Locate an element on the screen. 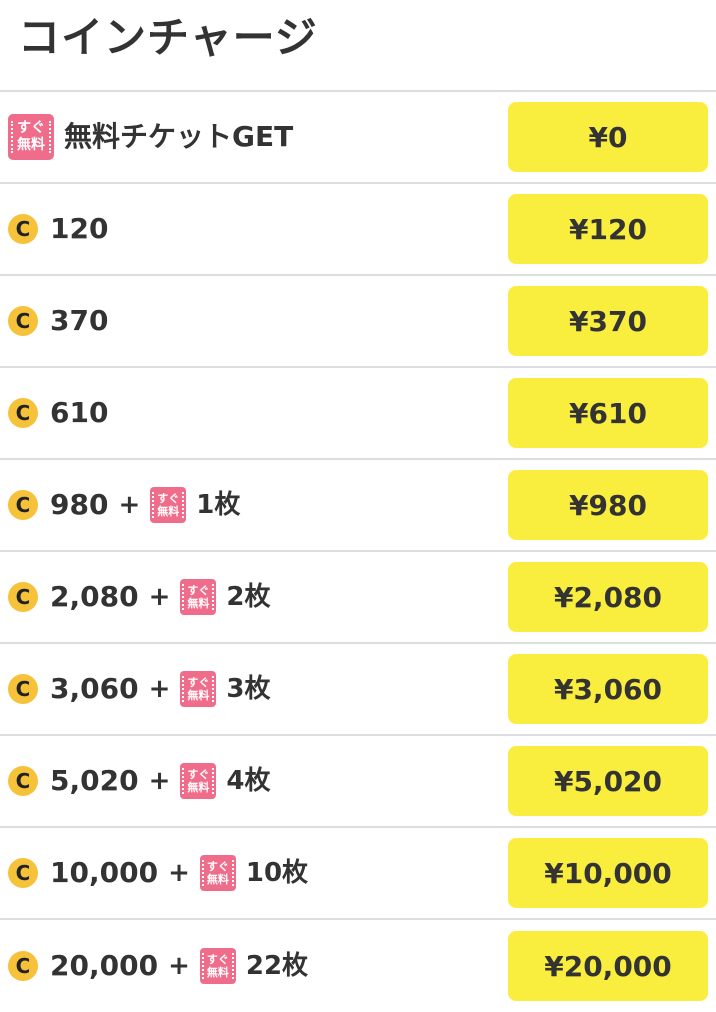 The width and height of the screenshot is (716, 1012). page-title: コインチャージ is located at coordinates (168, 37).